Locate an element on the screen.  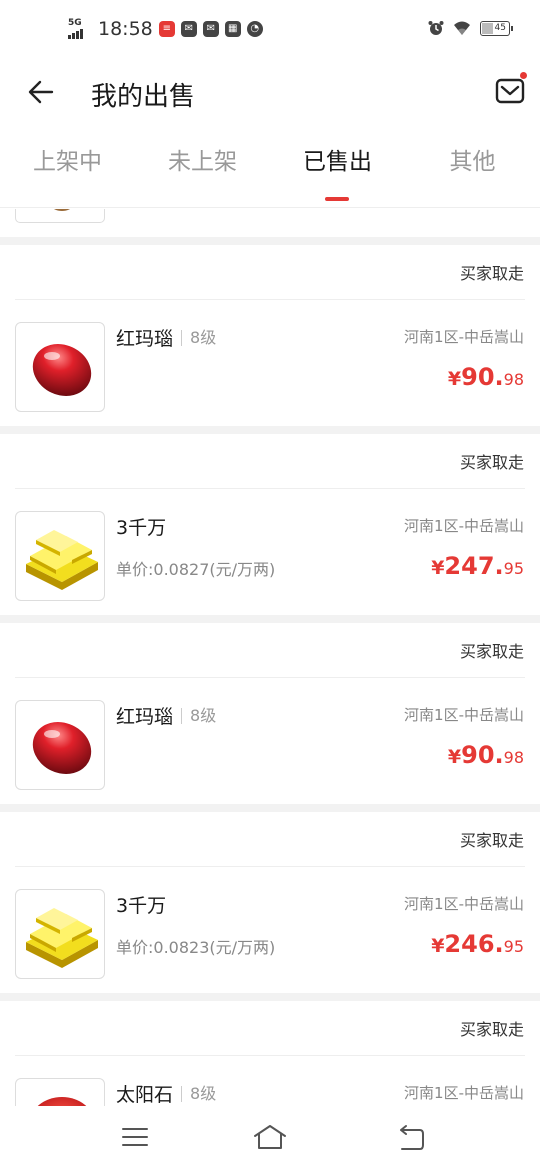
item-title: 太阳石 is located at coordinates (145, 1095).